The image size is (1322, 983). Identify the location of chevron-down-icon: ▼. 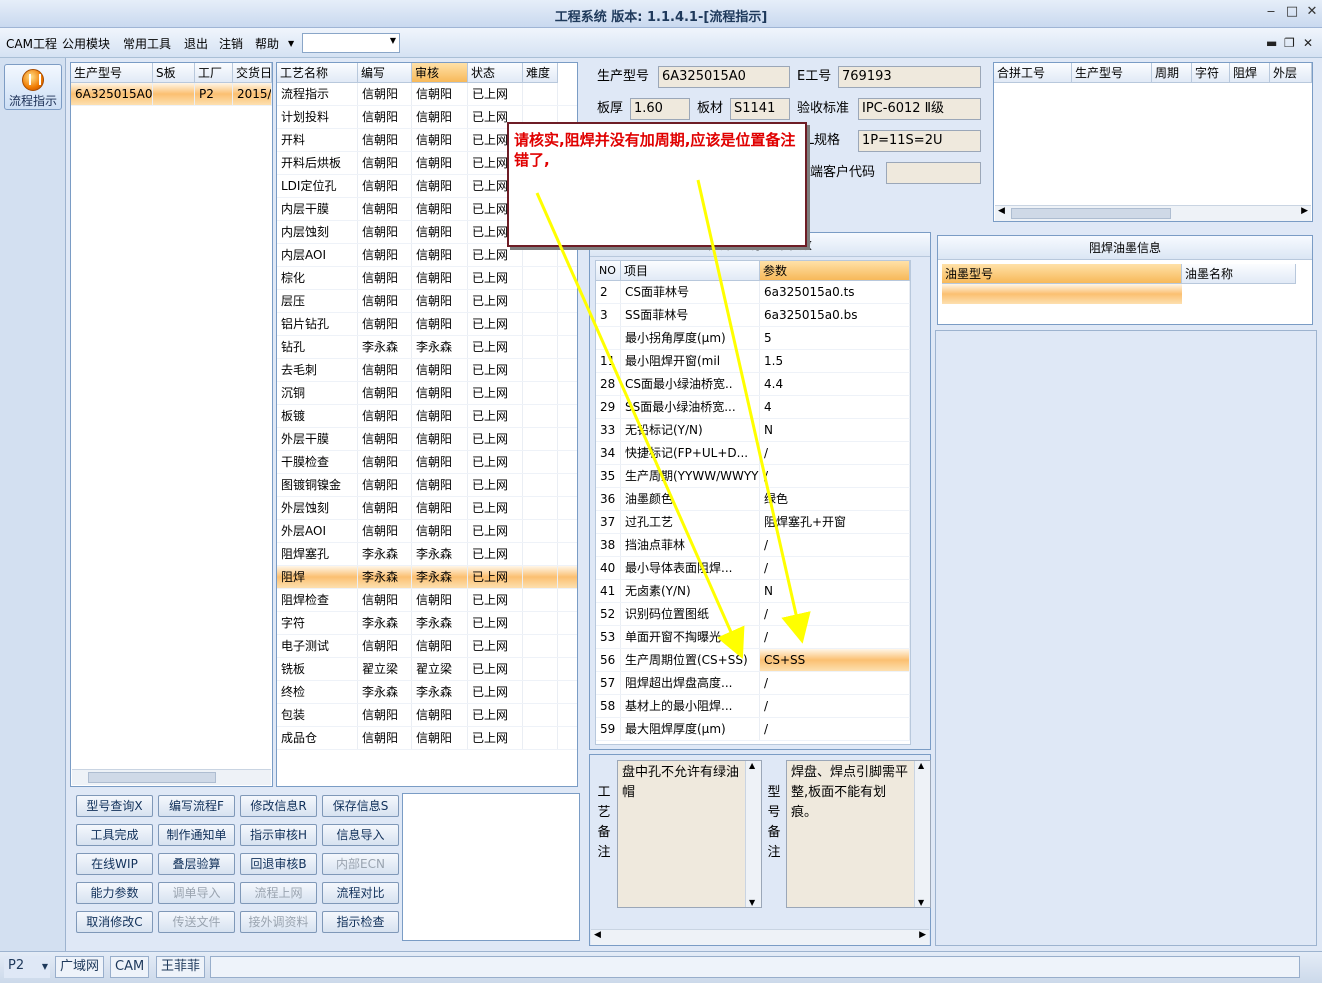
(44, 966).